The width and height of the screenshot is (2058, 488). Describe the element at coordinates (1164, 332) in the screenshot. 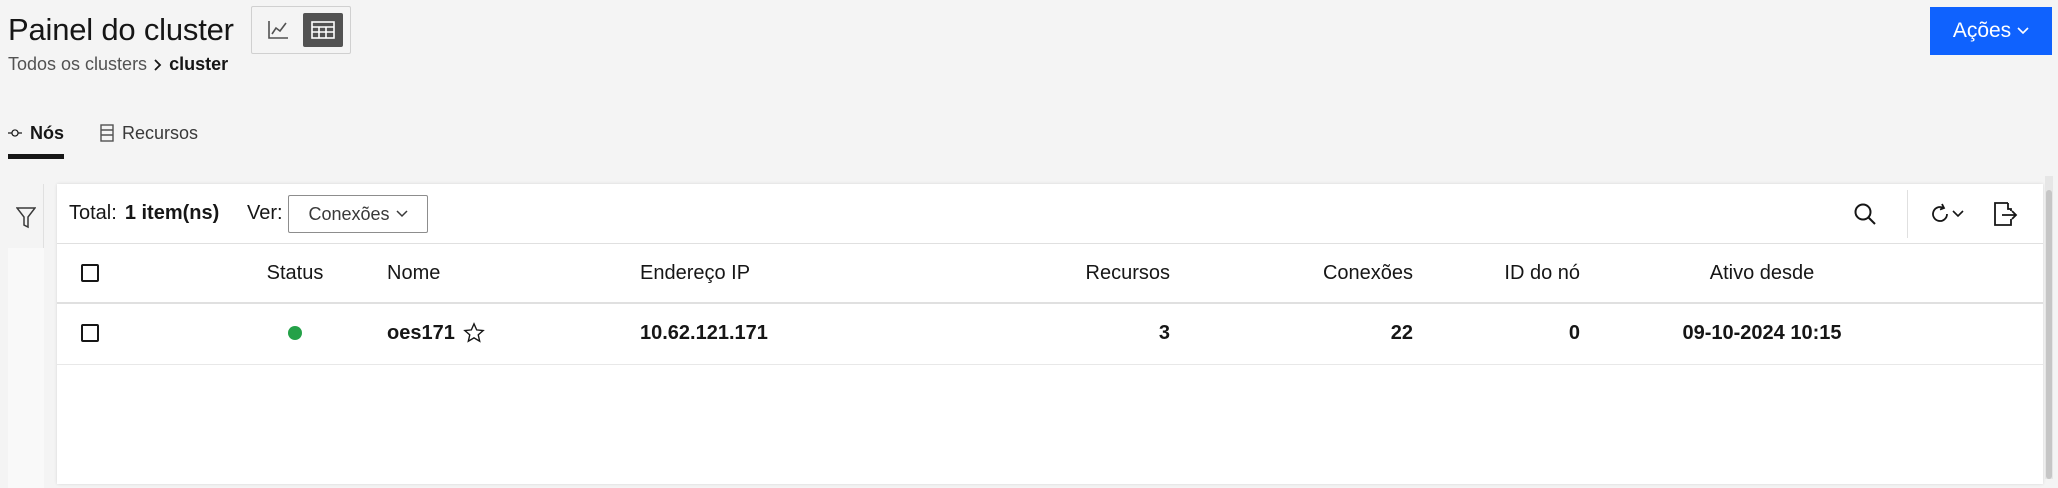

I see `resources-cell: 3` at that location.